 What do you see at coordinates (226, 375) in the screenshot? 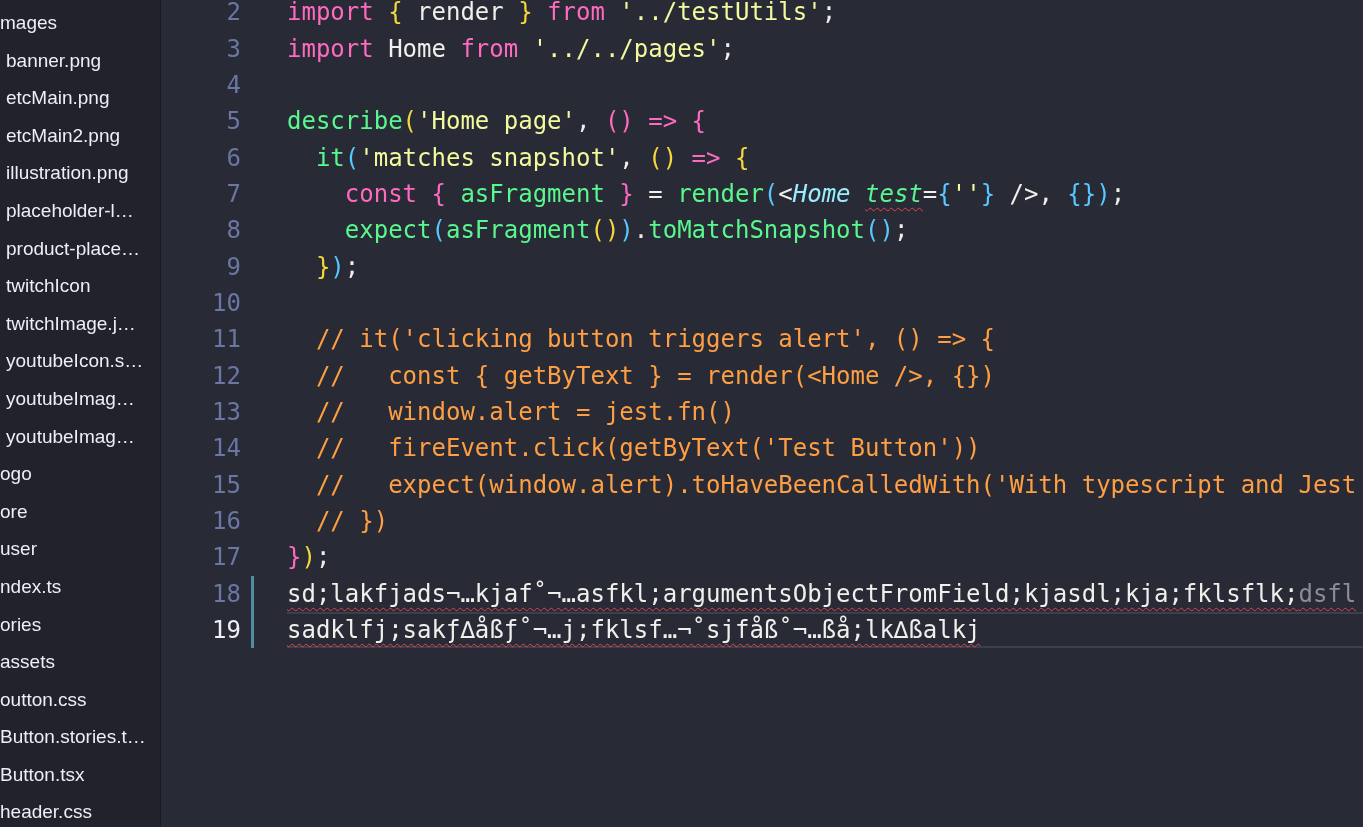
I see `line-number: 12` at bounding box center [226, 375].